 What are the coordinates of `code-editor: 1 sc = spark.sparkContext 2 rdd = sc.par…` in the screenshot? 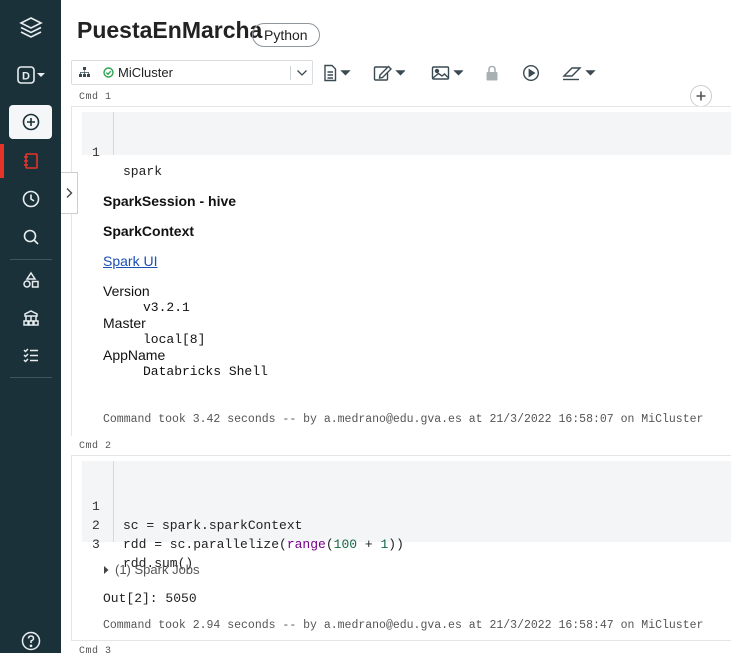 It's located at (406, 516).